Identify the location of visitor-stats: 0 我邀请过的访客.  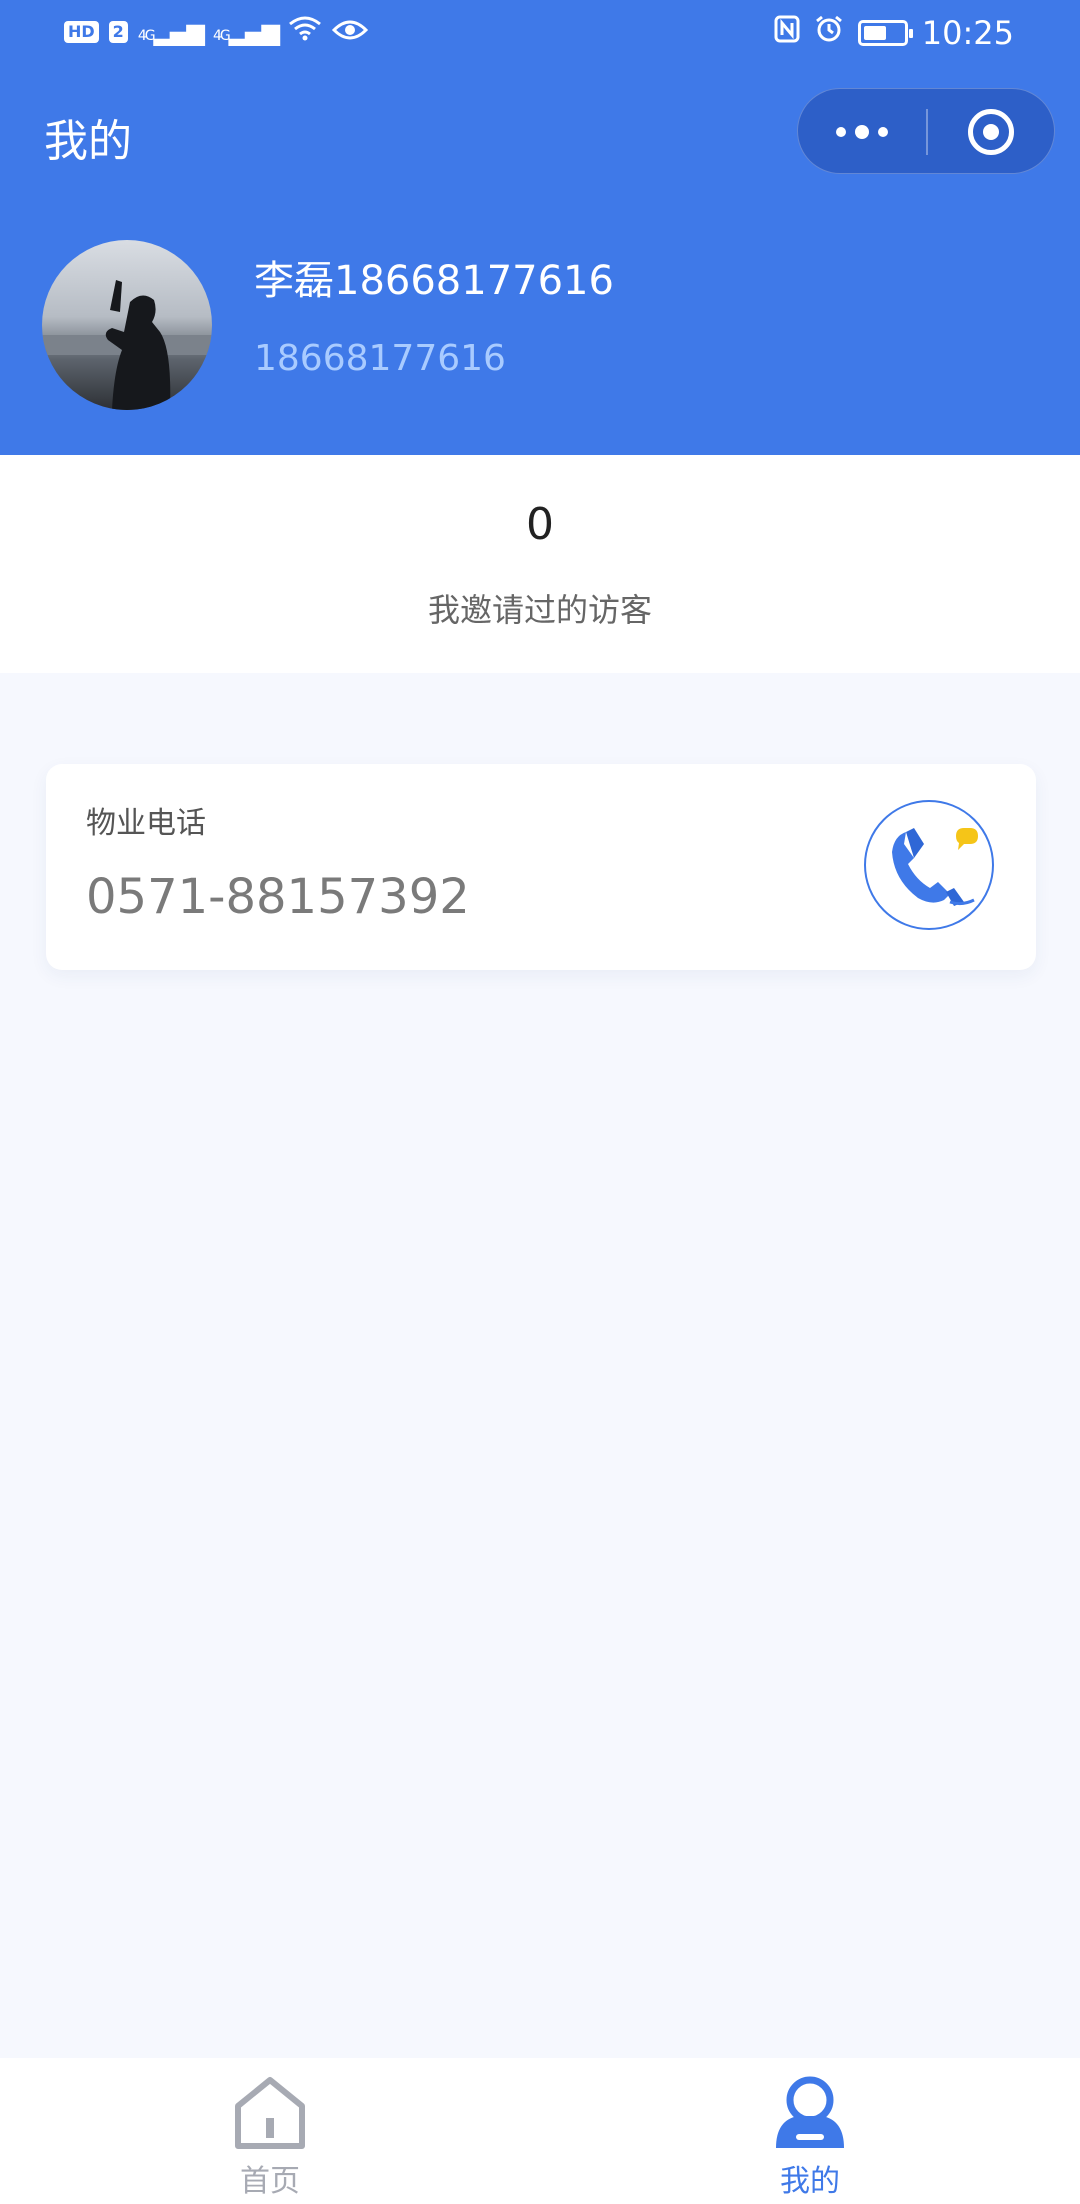
(540, 564).